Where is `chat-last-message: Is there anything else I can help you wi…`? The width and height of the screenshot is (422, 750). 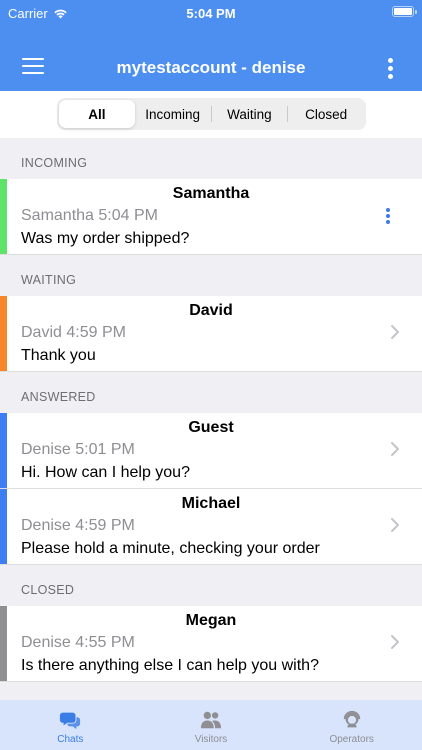 chat-last-message: Is there anything else I can help you wi… is located at coordinates (170, 665).